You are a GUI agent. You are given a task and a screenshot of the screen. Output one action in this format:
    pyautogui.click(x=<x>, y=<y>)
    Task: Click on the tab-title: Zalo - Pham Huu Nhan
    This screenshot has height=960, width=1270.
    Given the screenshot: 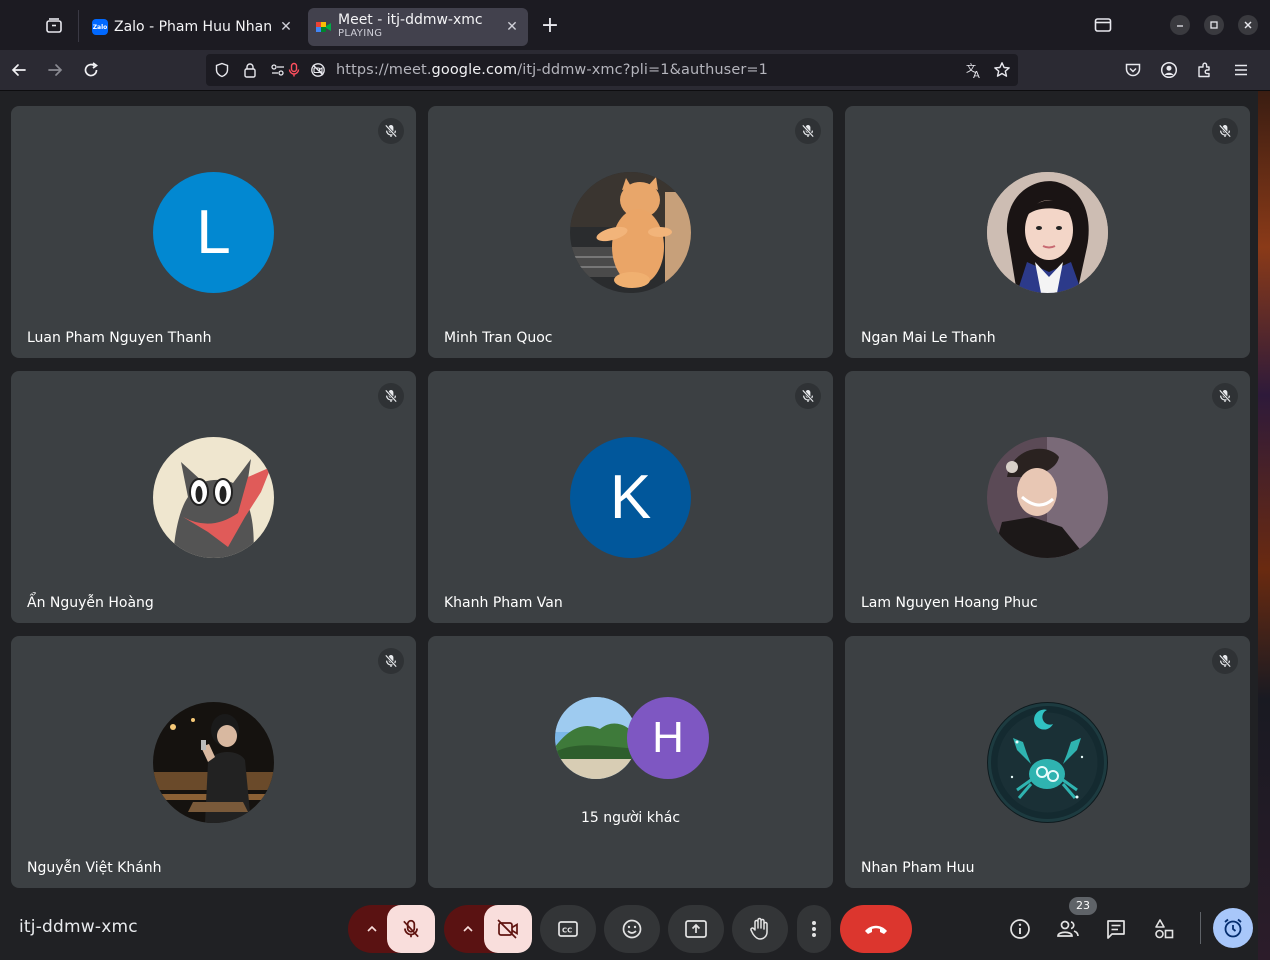 What is the action you would take?
    pyautogui.click(x=193, y=27)
    